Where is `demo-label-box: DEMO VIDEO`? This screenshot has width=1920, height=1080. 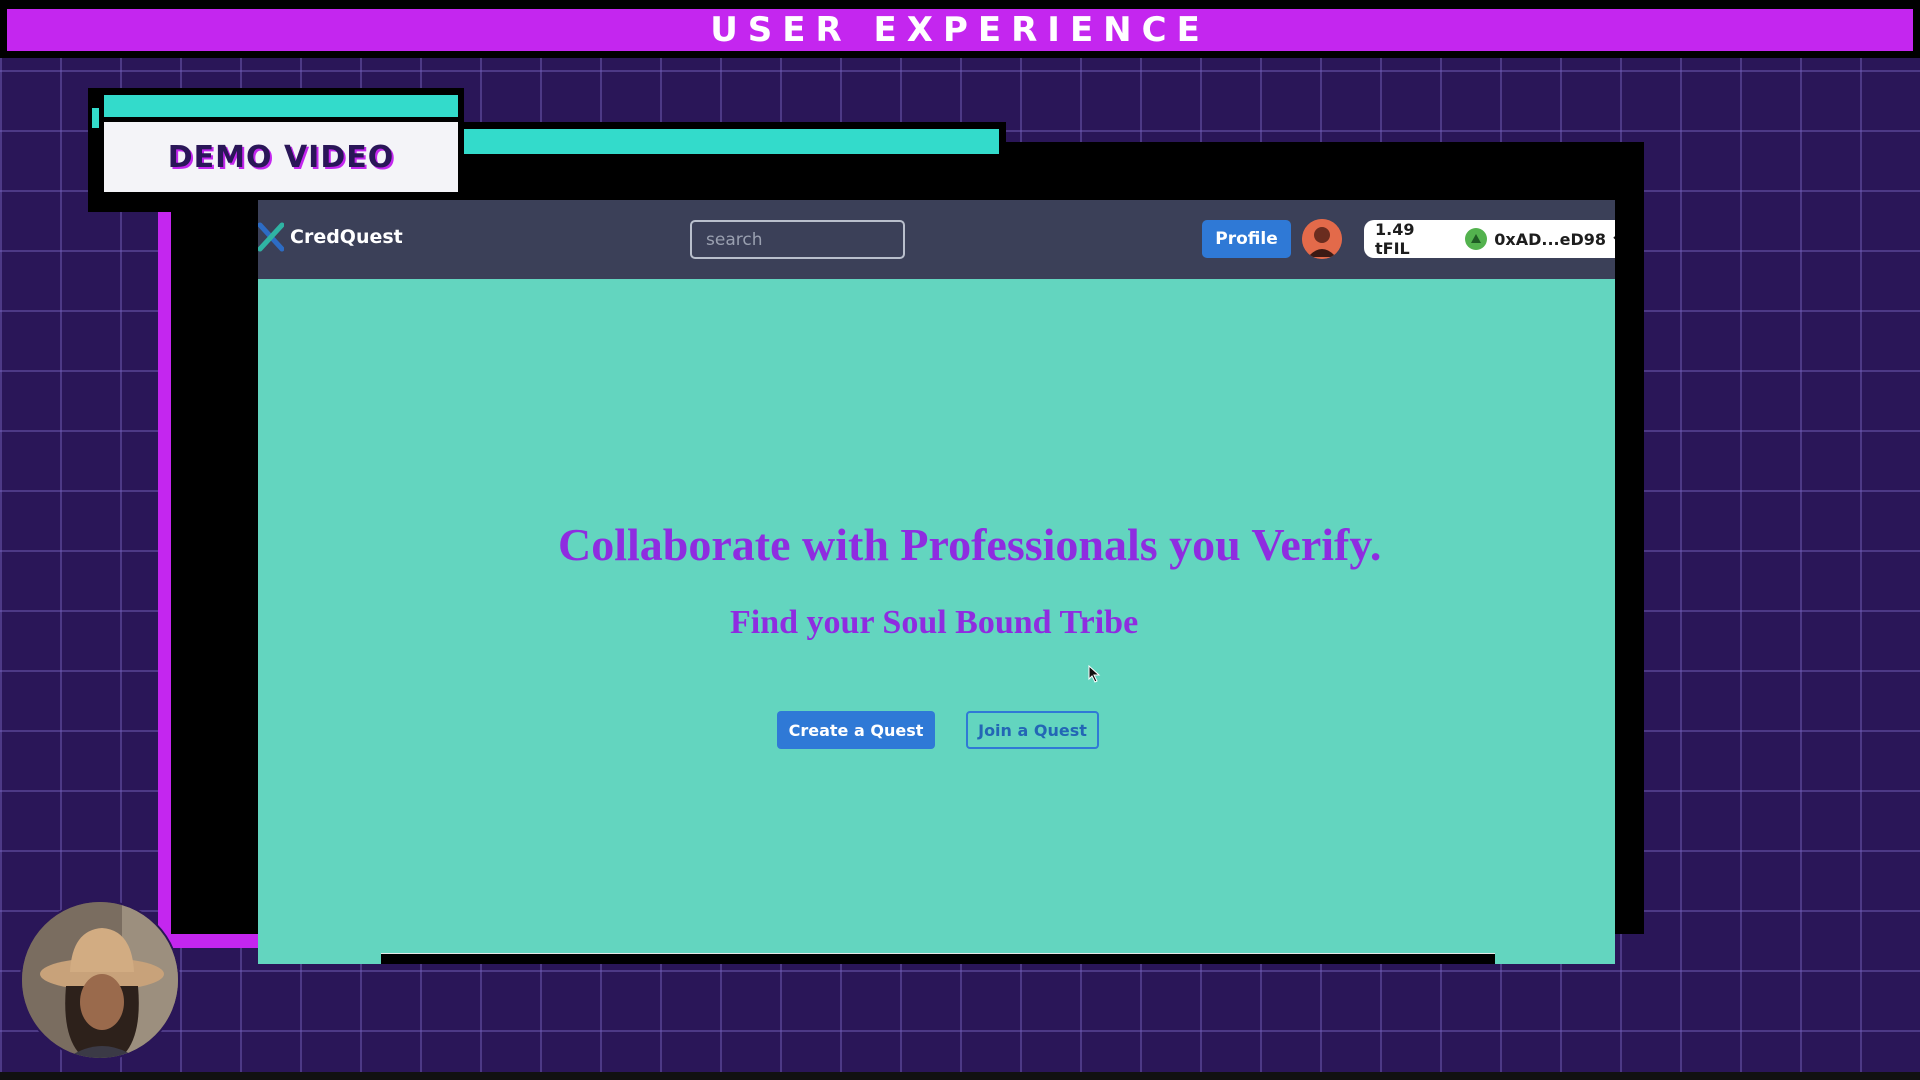
demo-label-box: DEMO VIDEO is located at coordinates (281, 157).